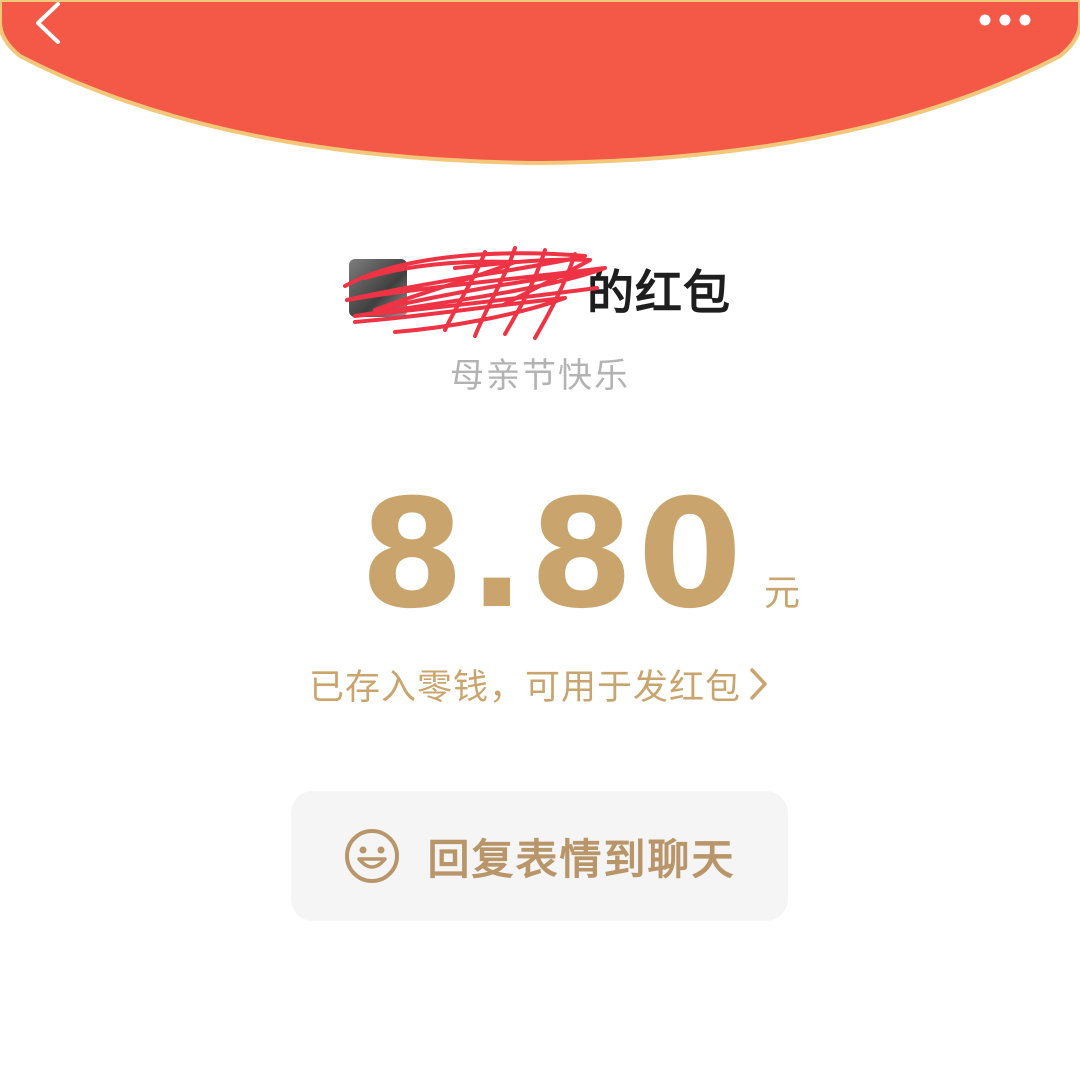 Image resolution: width=1080 pixels, height=1080 pixels. I want to click on reply-sticker-label: 回复表情到聊天, so click(581, 859).